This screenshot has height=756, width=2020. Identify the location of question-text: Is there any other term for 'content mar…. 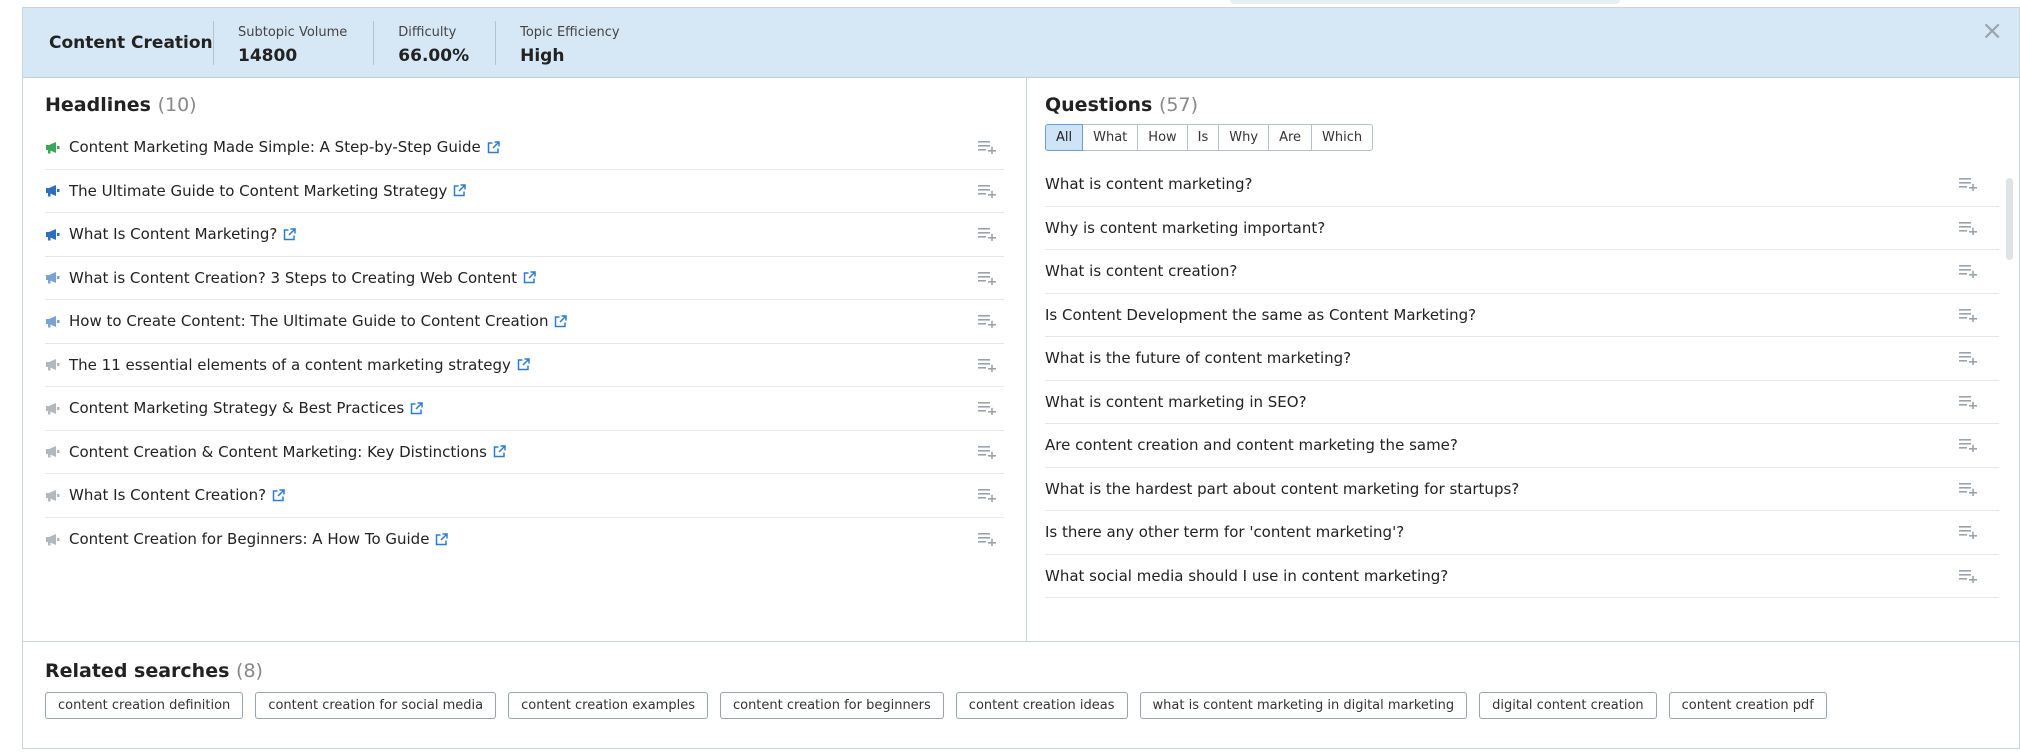
(1224, 532).